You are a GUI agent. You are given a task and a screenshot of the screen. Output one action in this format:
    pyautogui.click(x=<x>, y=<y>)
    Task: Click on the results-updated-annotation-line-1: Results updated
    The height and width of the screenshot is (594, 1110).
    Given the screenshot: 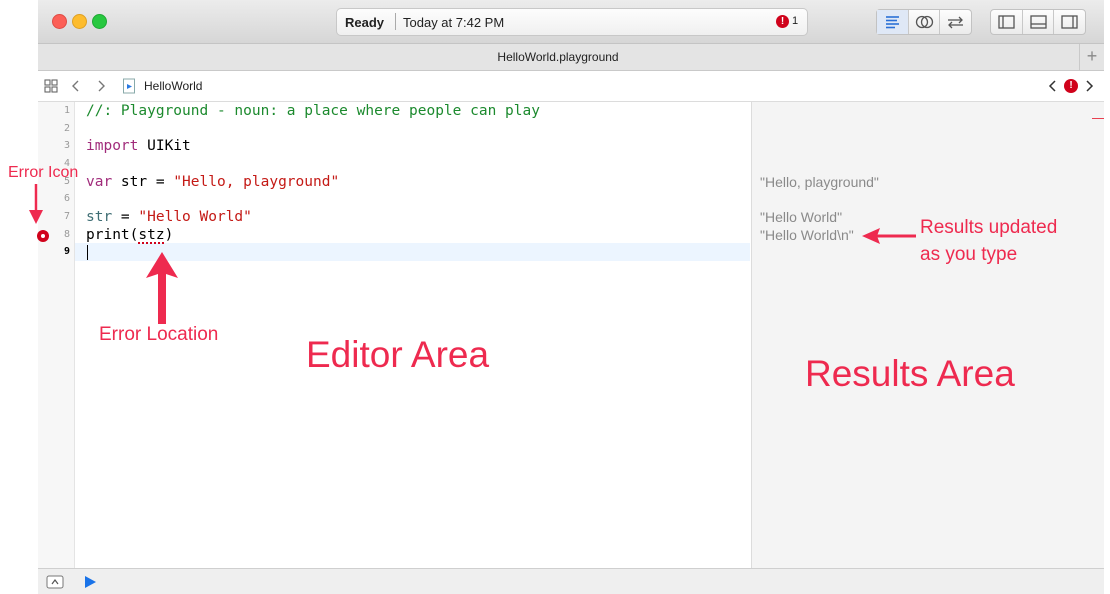 What is the action you would take?
    pyautogui.click(x=989, y=227)
    